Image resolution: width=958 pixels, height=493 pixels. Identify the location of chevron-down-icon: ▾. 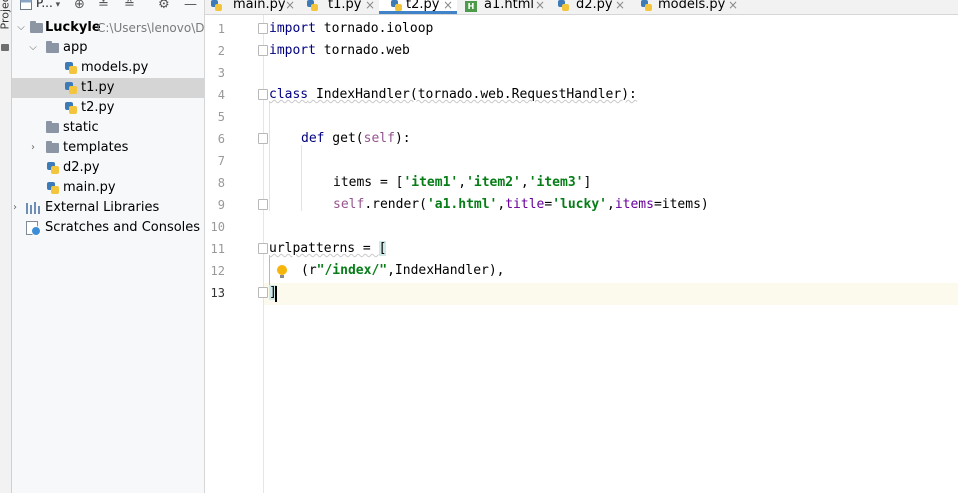
(56, 5).